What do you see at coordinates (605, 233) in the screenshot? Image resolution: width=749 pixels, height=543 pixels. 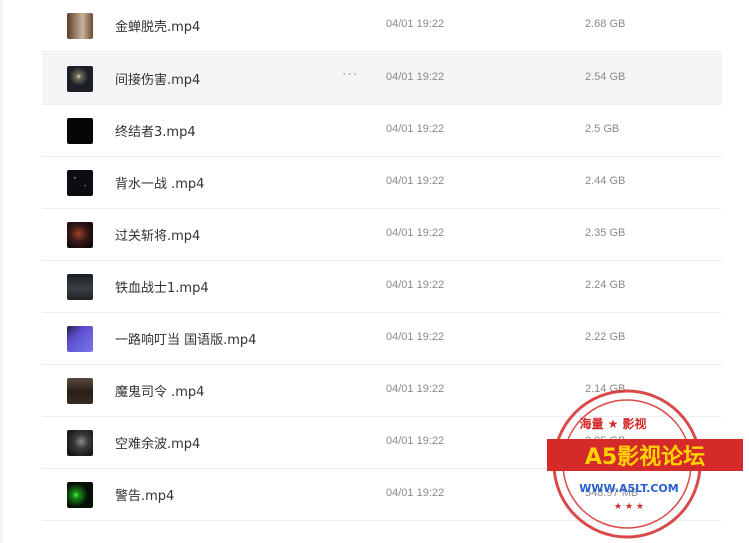 I see `file-size: 2.35 GB` at bounding box center [605, 233].